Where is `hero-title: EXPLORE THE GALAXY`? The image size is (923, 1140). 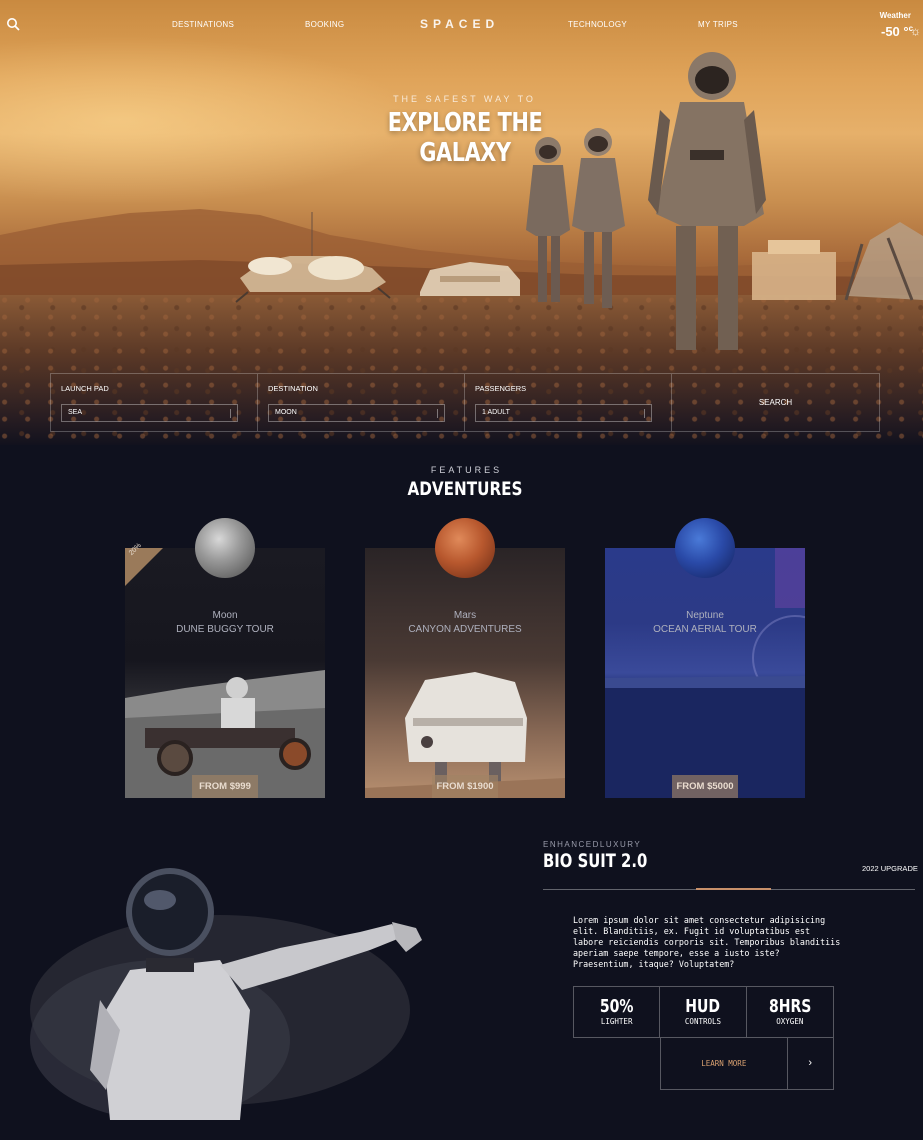
hero-title: EXPLORE THE GALAXY is located at coordinates (465, 138).